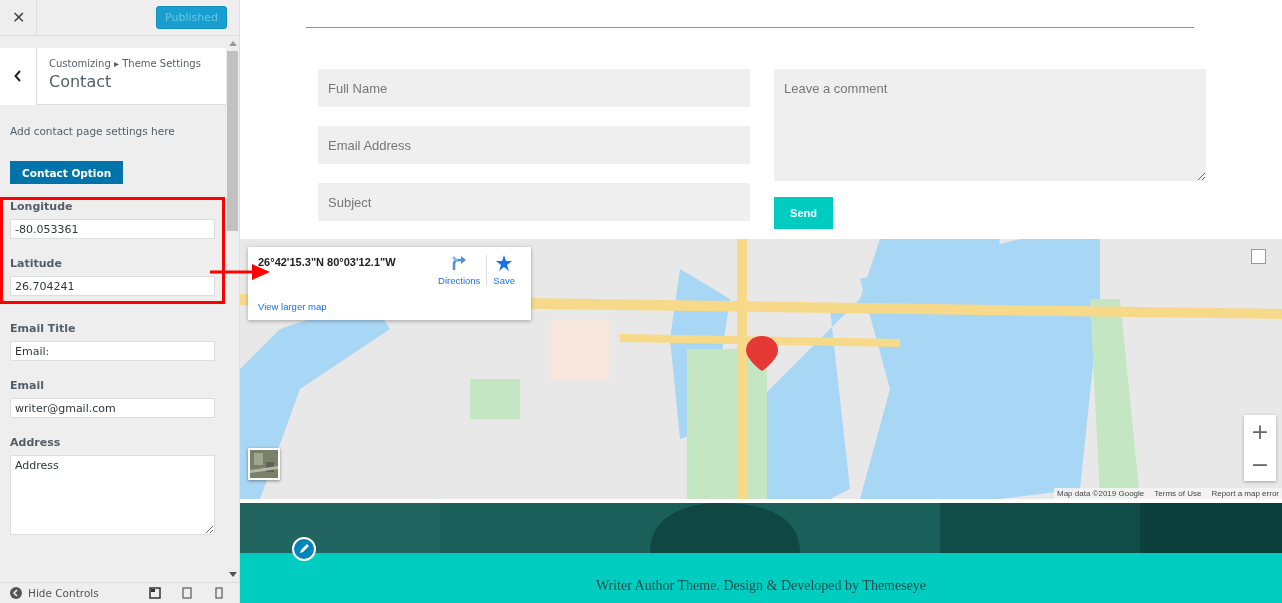 Image resolution: width=1282 pixels, height=603 pixels. Describe the element at coordinates (1260, 431) in the screenshot. I see `zoom-in-button: +` at that location.